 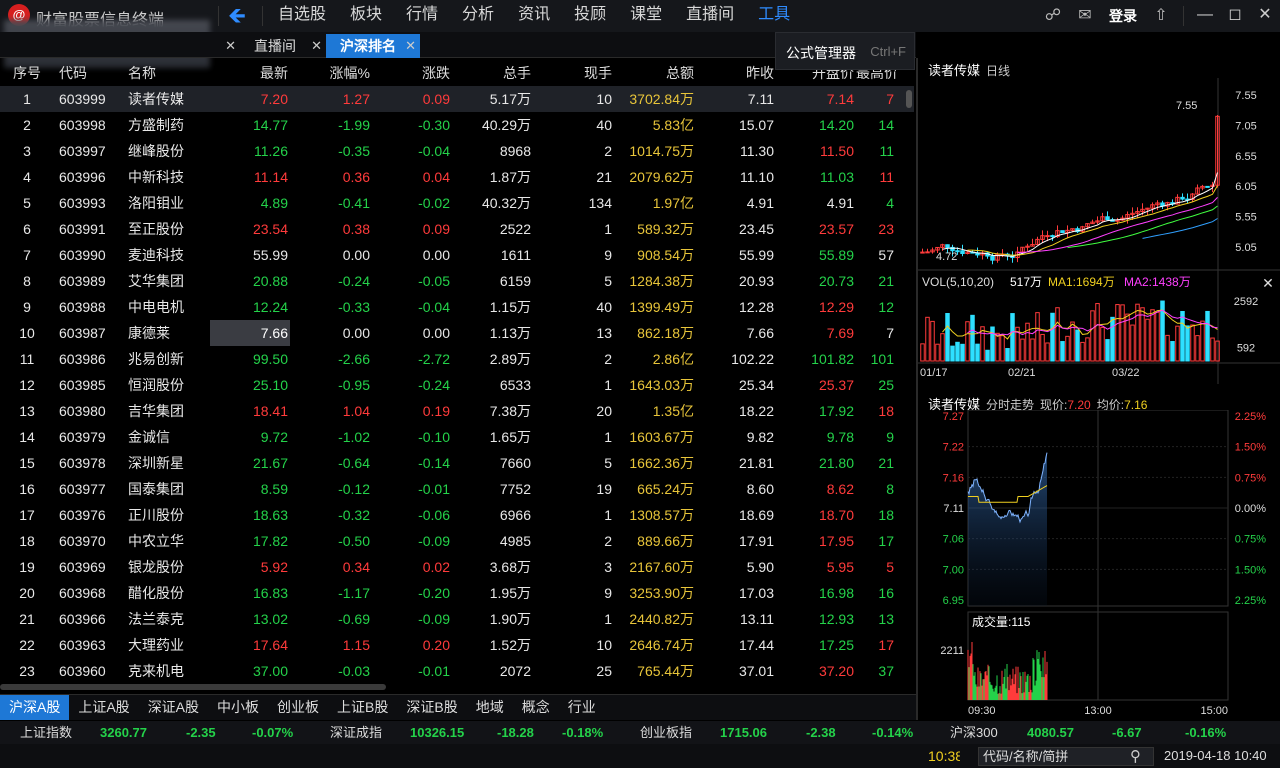 What do you see at coordinates (1123, 16) in the screenshot?
I see `login-button: 登录` at bounding box center [1123, 16].